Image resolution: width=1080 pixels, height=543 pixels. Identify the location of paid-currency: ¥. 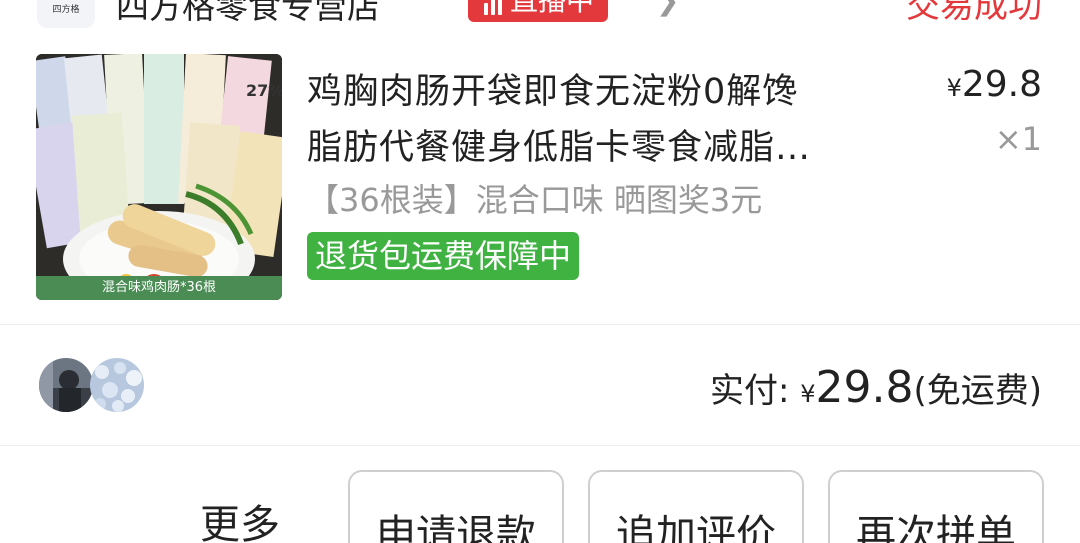
(808, 394).